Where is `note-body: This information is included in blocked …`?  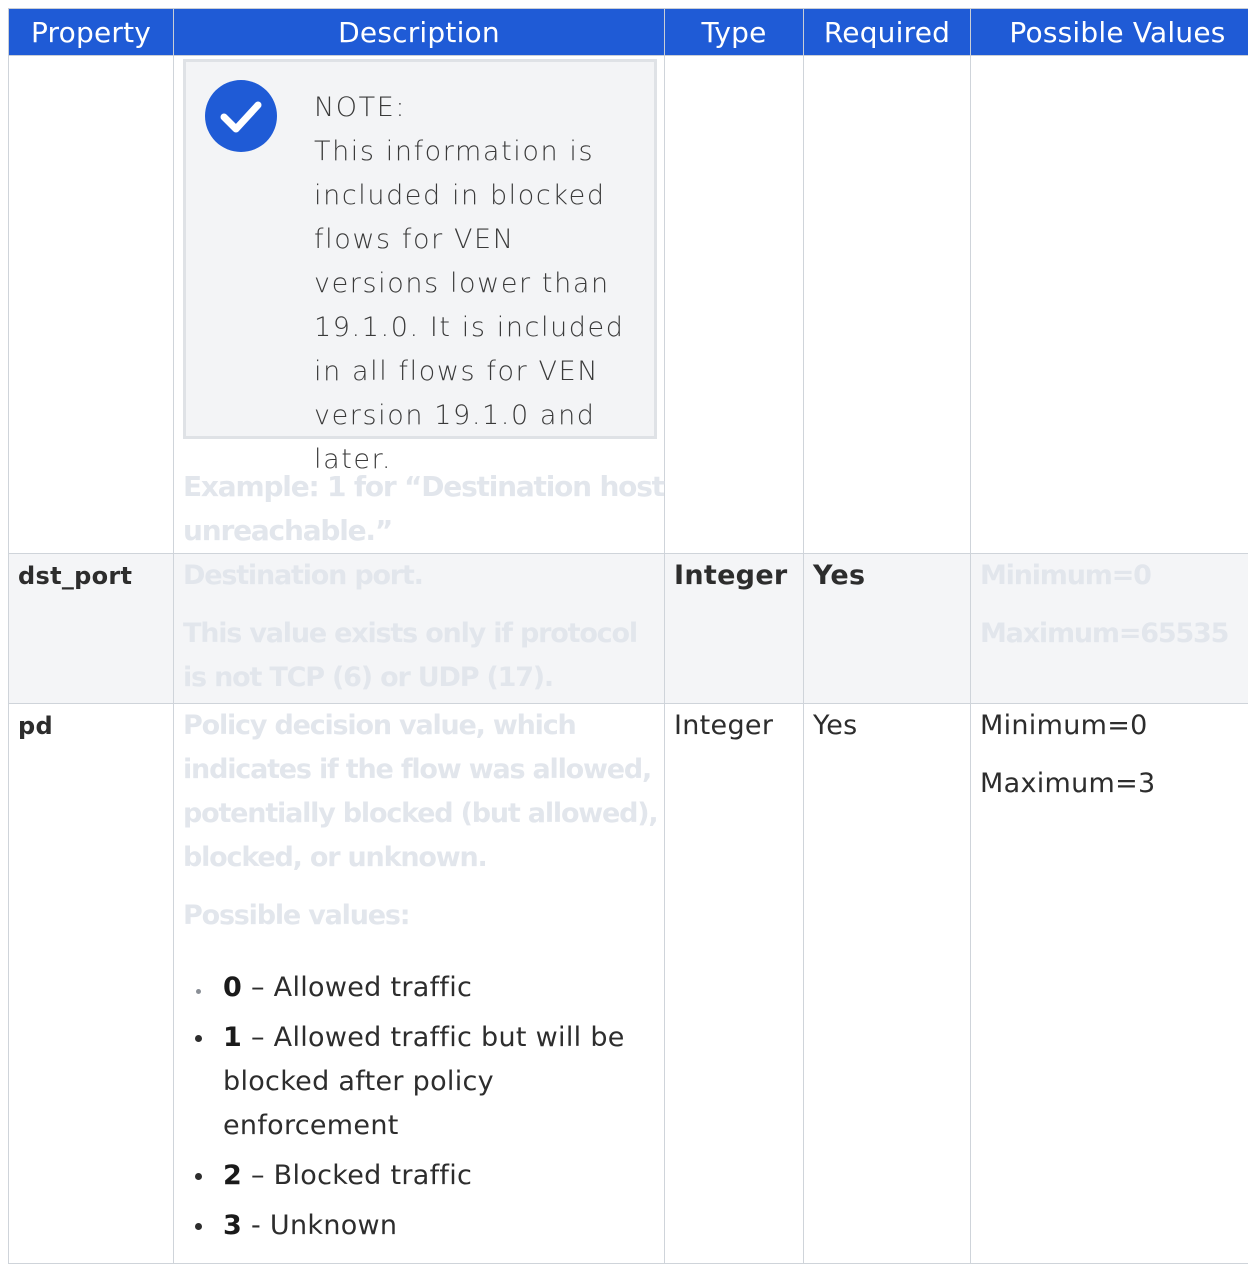
note-body: This information is included in blocked … is located at coordinates (479, 306).